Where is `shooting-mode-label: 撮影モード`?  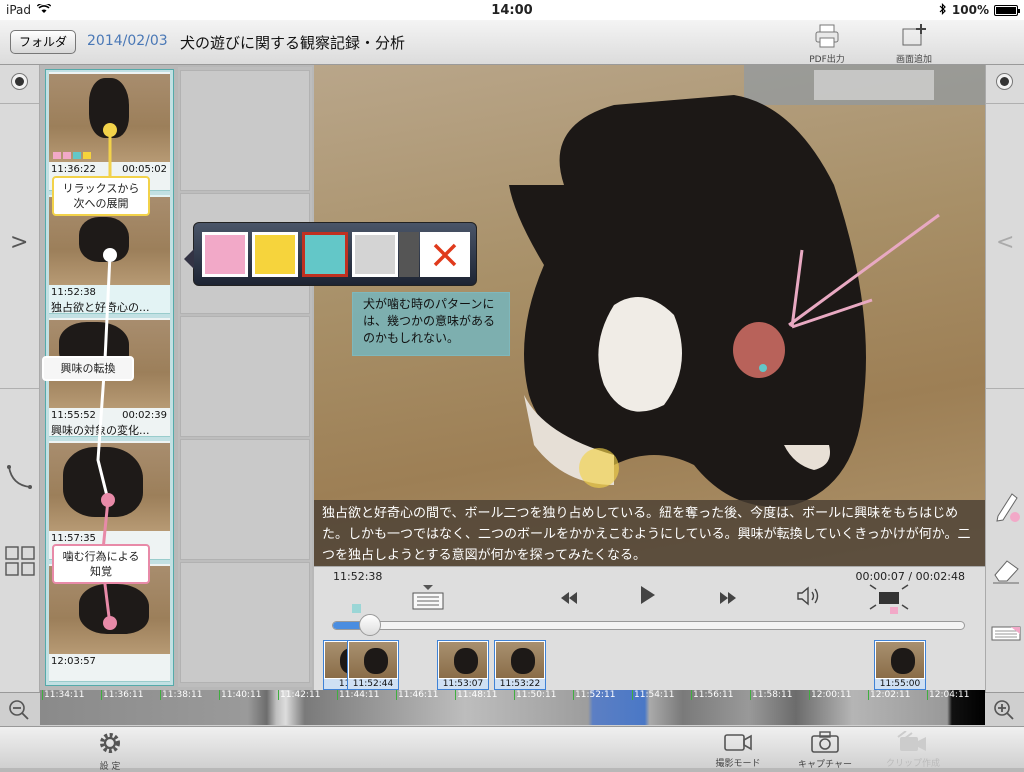
shooting-mode-label: 撮影モード is located at coordinates (738, 764).